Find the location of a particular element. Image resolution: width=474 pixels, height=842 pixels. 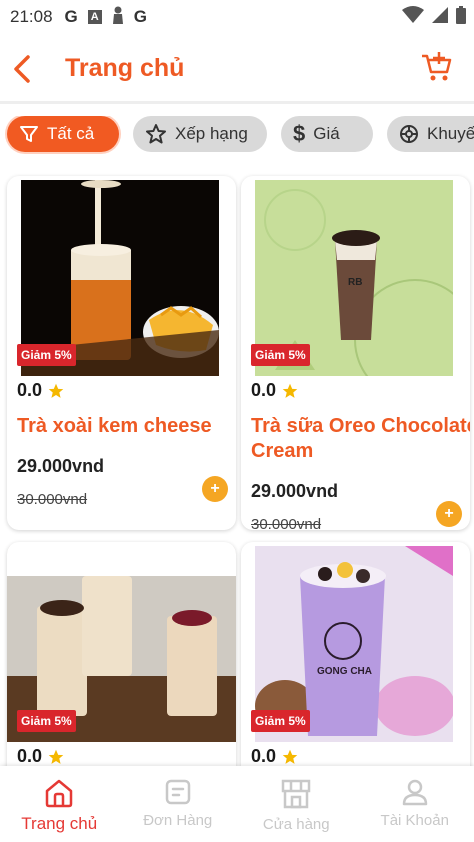

nav-label: Đơn Hàng is located at coordinates (178, 820).